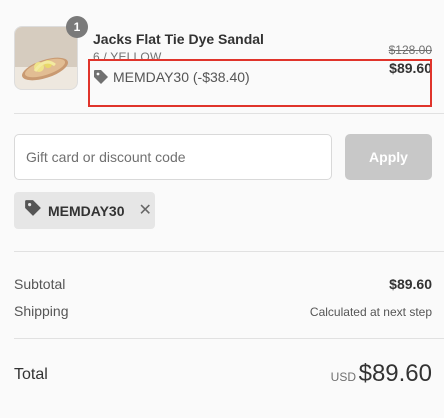 The width and height of the screenshot is (444, 418). Describe the element at coordinates (40, 284) in the screenshot. I see `subtotal-label: Subtotal` at that location.